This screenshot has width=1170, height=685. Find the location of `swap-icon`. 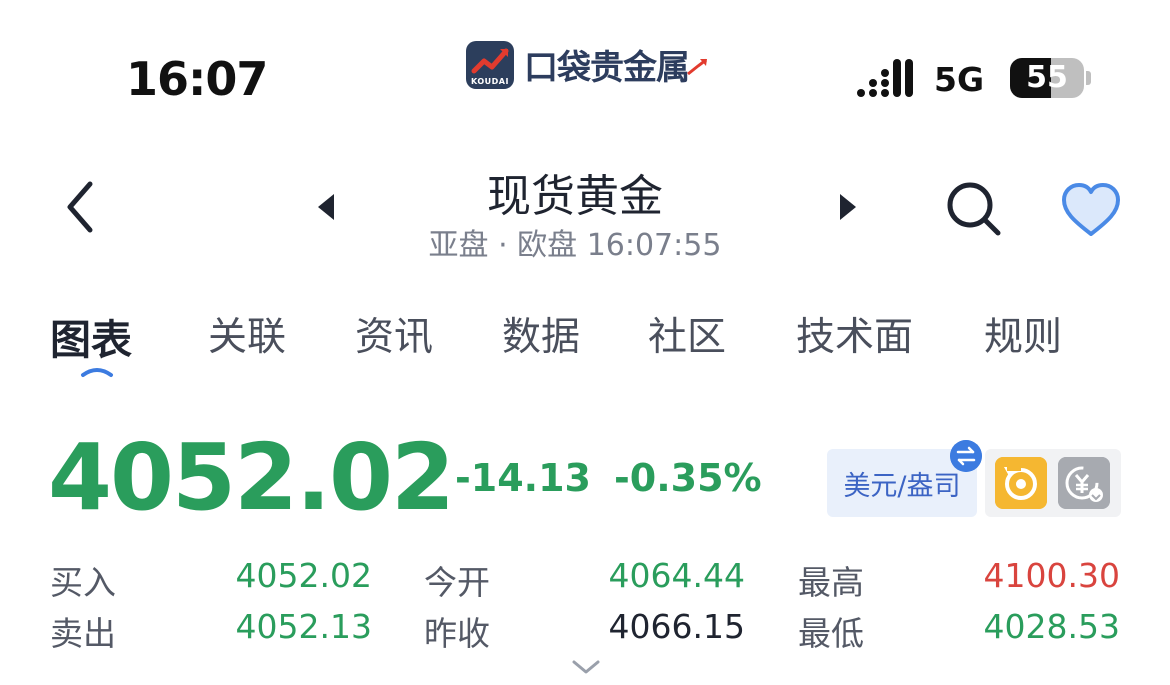

swap-icon is located at coordinates (966, 456).